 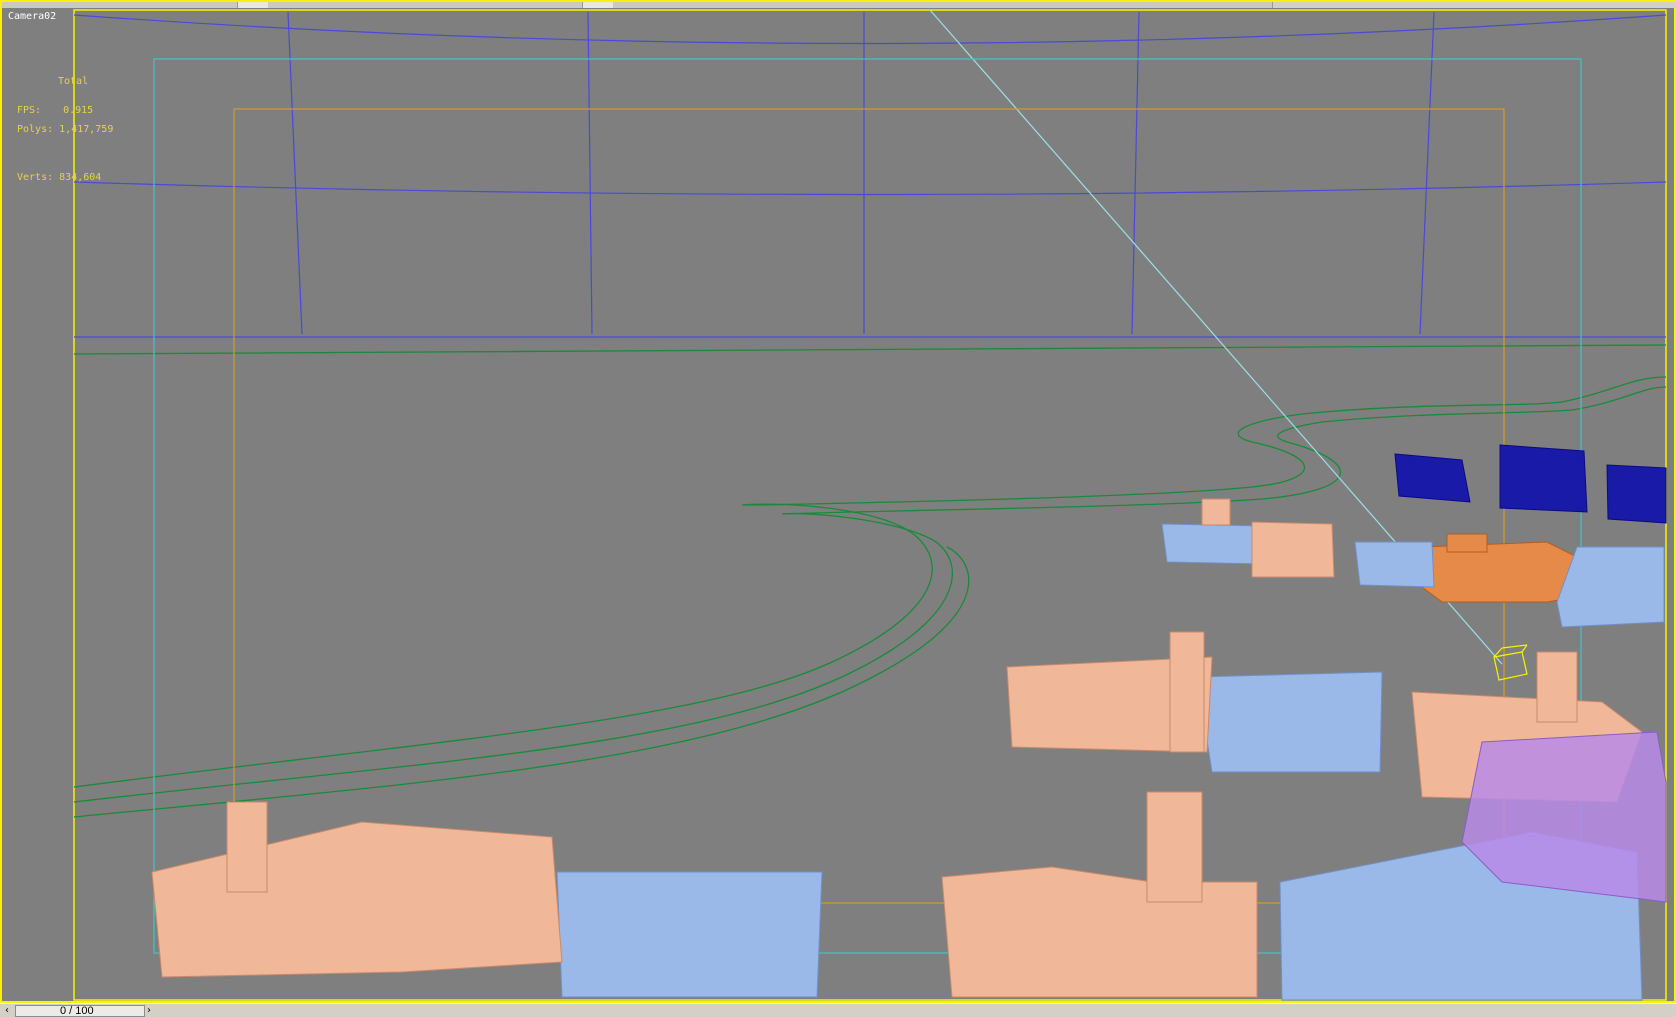 I want to click on scene-statistics: Total Polys: 1,417,759 Verts: 834,604, so click(x=65, y=130).